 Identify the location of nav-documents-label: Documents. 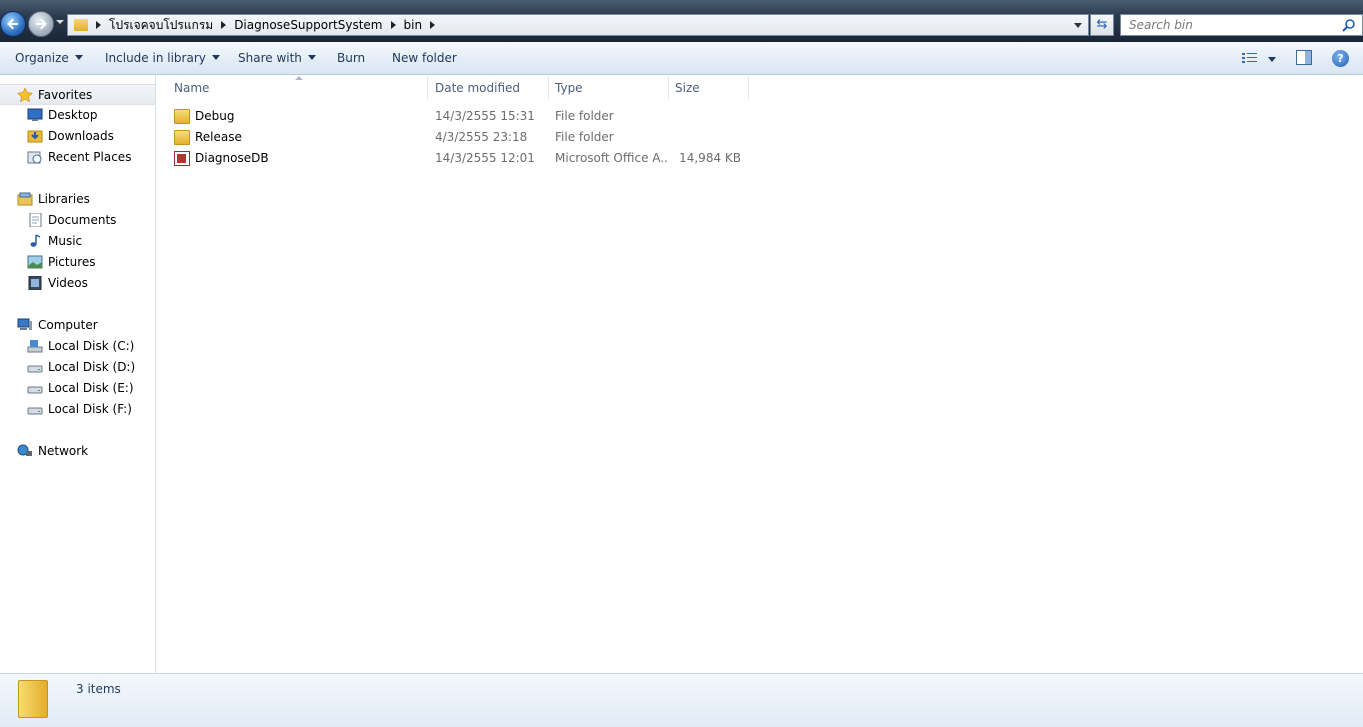
(82, 220).